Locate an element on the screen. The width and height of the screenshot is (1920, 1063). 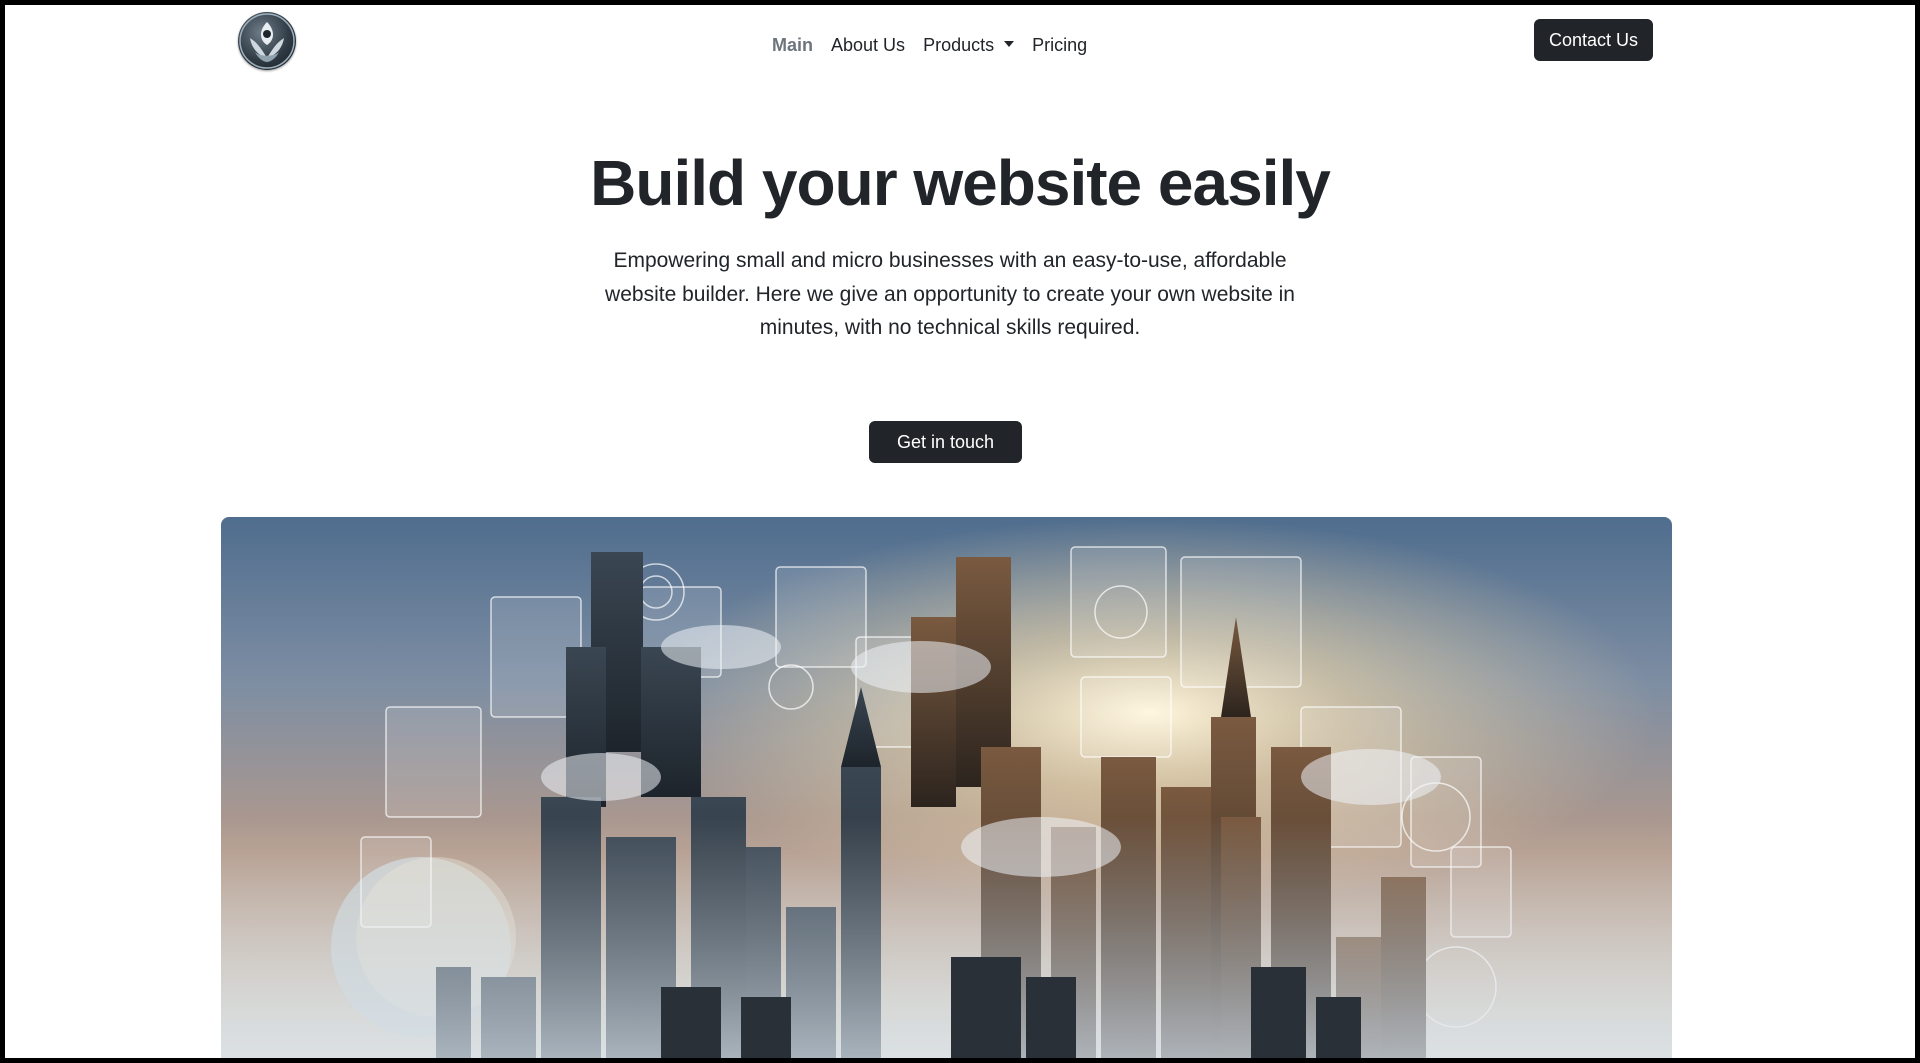
caret-down-icon is located at coordinates (1009, 44).